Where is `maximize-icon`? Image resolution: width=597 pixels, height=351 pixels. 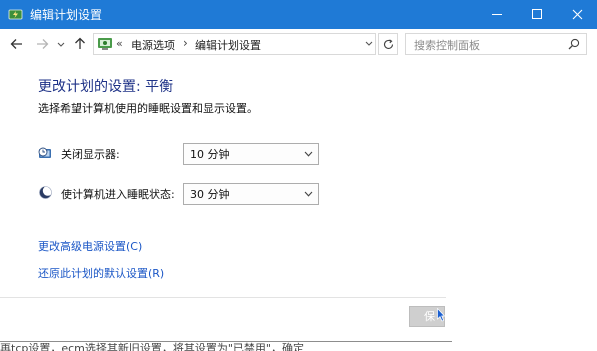
maximize-icon is located at coordinates (537, 14).